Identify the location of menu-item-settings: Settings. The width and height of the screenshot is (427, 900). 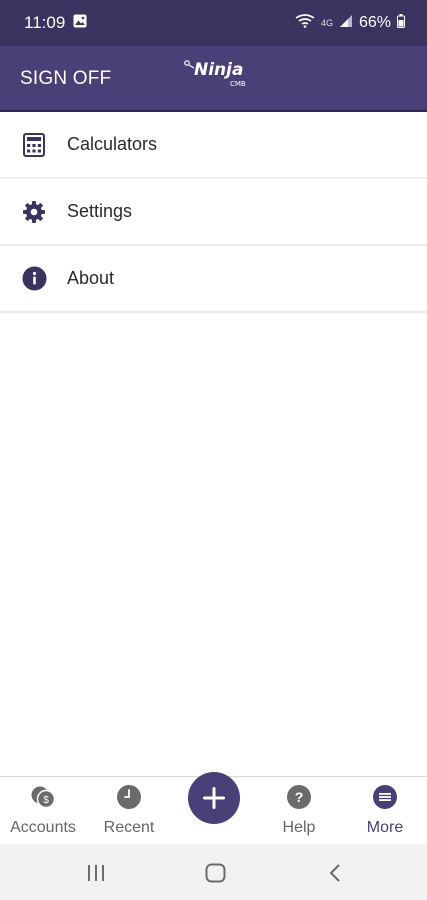
(213, 212).